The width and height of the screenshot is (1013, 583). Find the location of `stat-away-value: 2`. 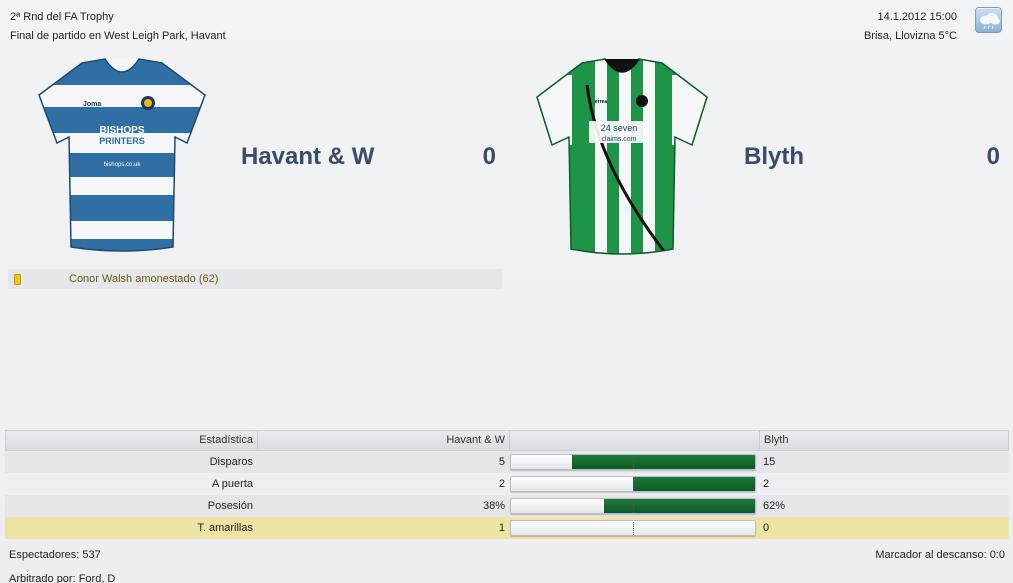

stat-away-value: 2 is located at coordinates (766, 484).